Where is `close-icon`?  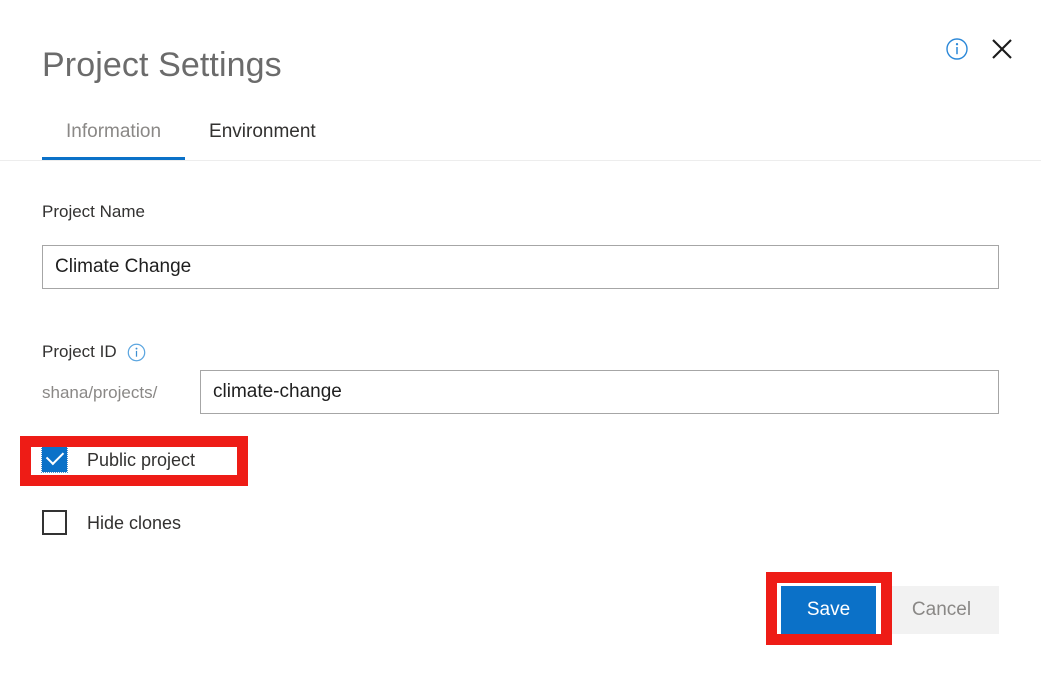 close-icon is located at coordinates (1002, 49).